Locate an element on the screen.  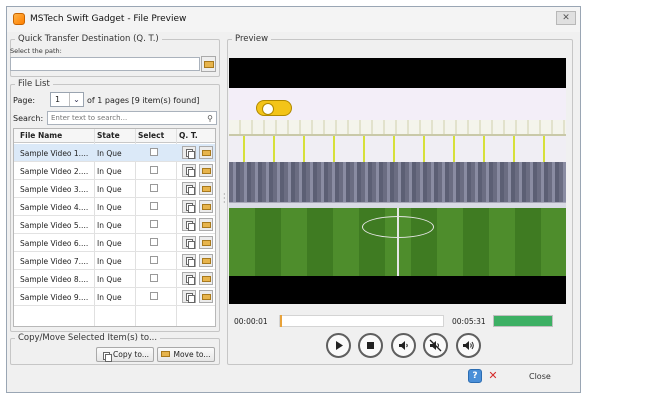
seek-bar is located at coordinates (361, 321).